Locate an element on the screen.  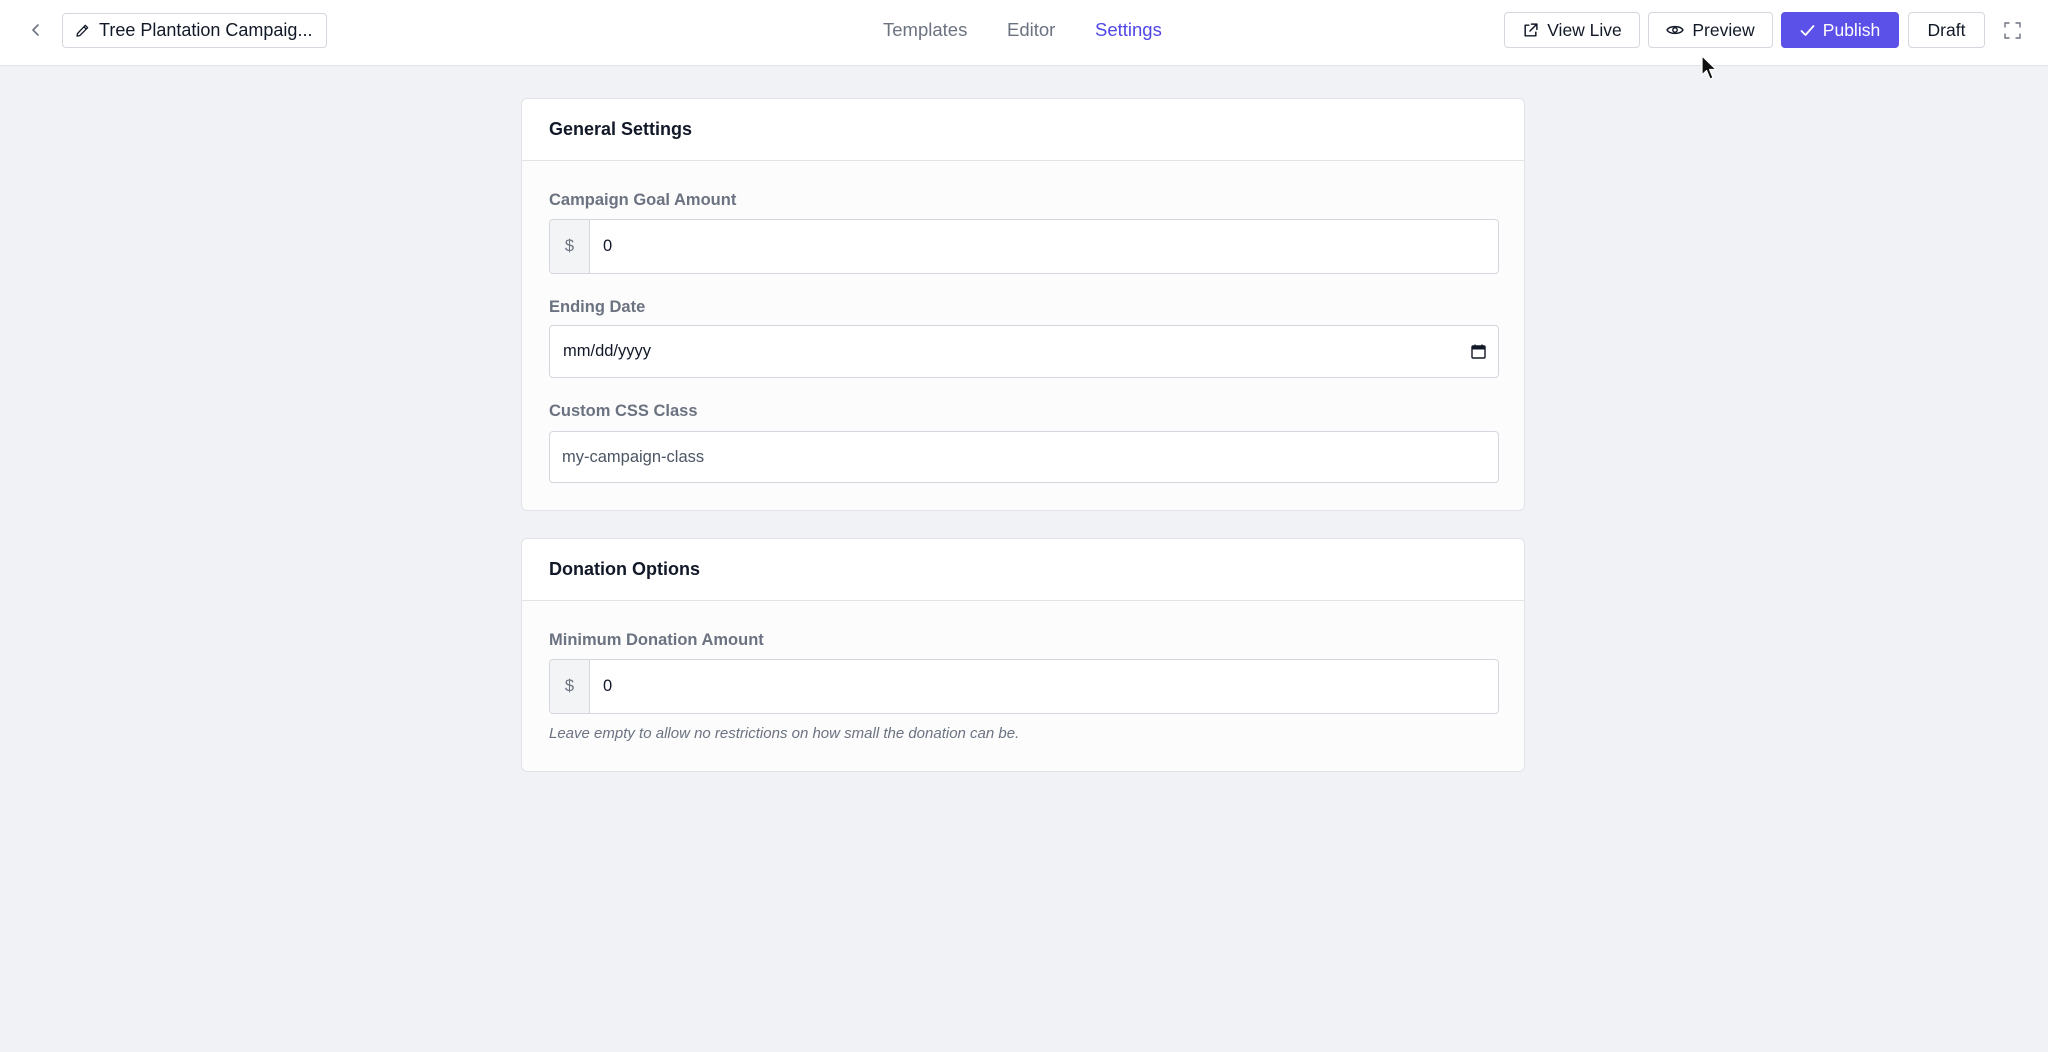
tab-editor: Editor is located at coordinates (1031, 30).